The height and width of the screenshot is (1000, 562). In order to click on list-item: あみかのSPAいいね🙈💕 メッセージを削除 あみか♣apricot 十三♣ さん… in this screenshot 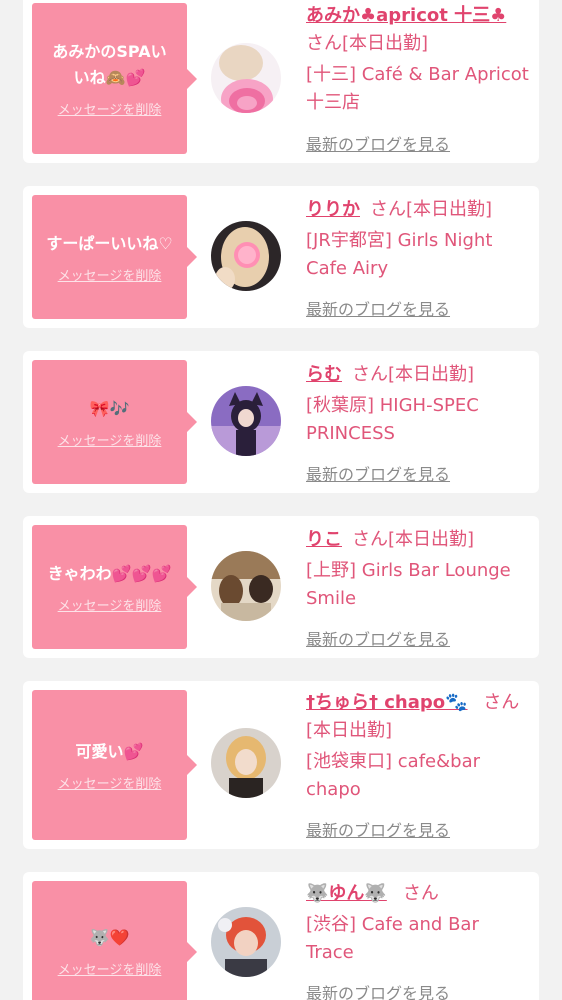, I will do `click(281, 81)`.